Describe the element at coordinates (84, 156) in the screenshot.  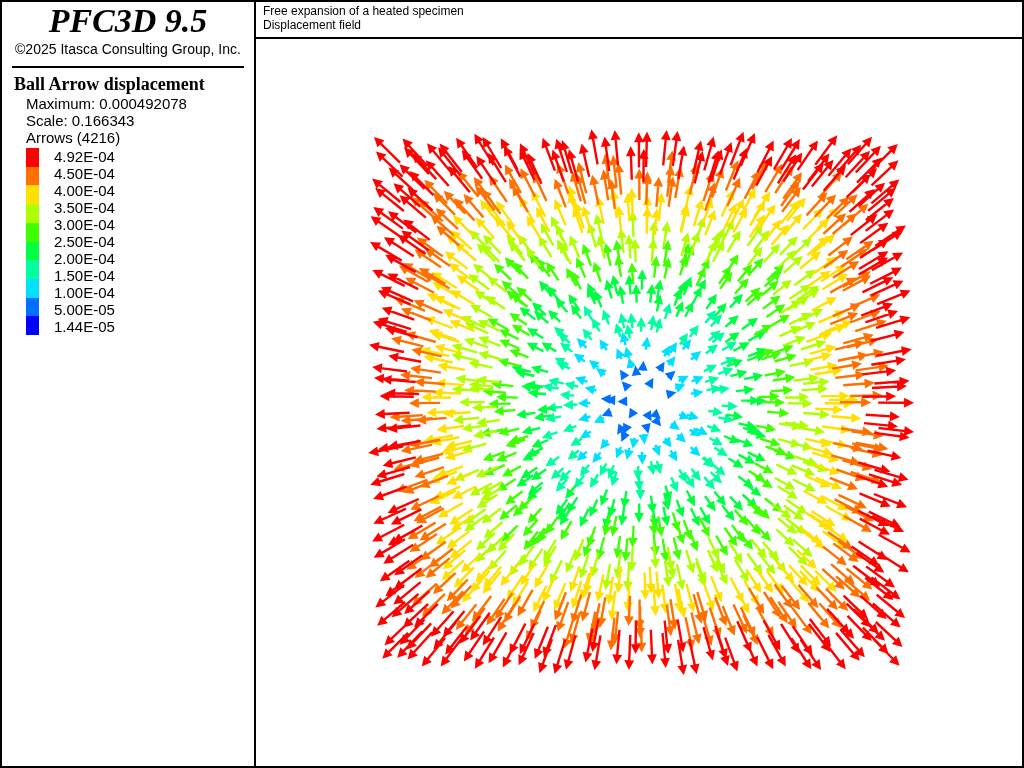
I see `legend-value: 4.92E-04` at that location.